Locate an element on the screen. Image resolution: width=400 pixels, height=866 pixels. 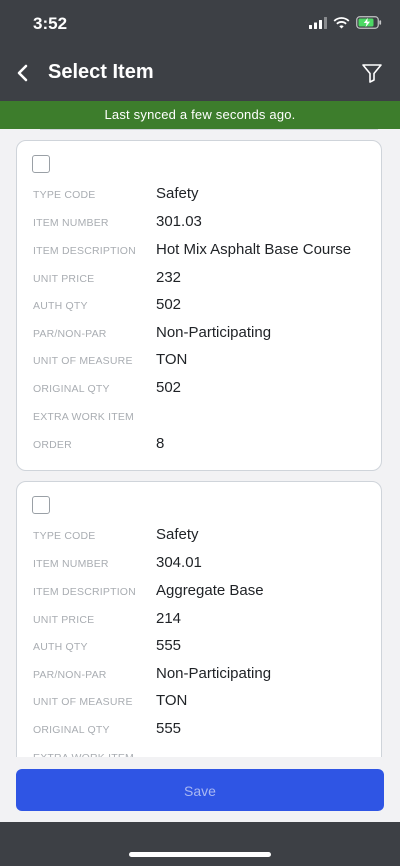
field-auth-qty: AUTH QTY 502 is located at coordinates (203, 306).